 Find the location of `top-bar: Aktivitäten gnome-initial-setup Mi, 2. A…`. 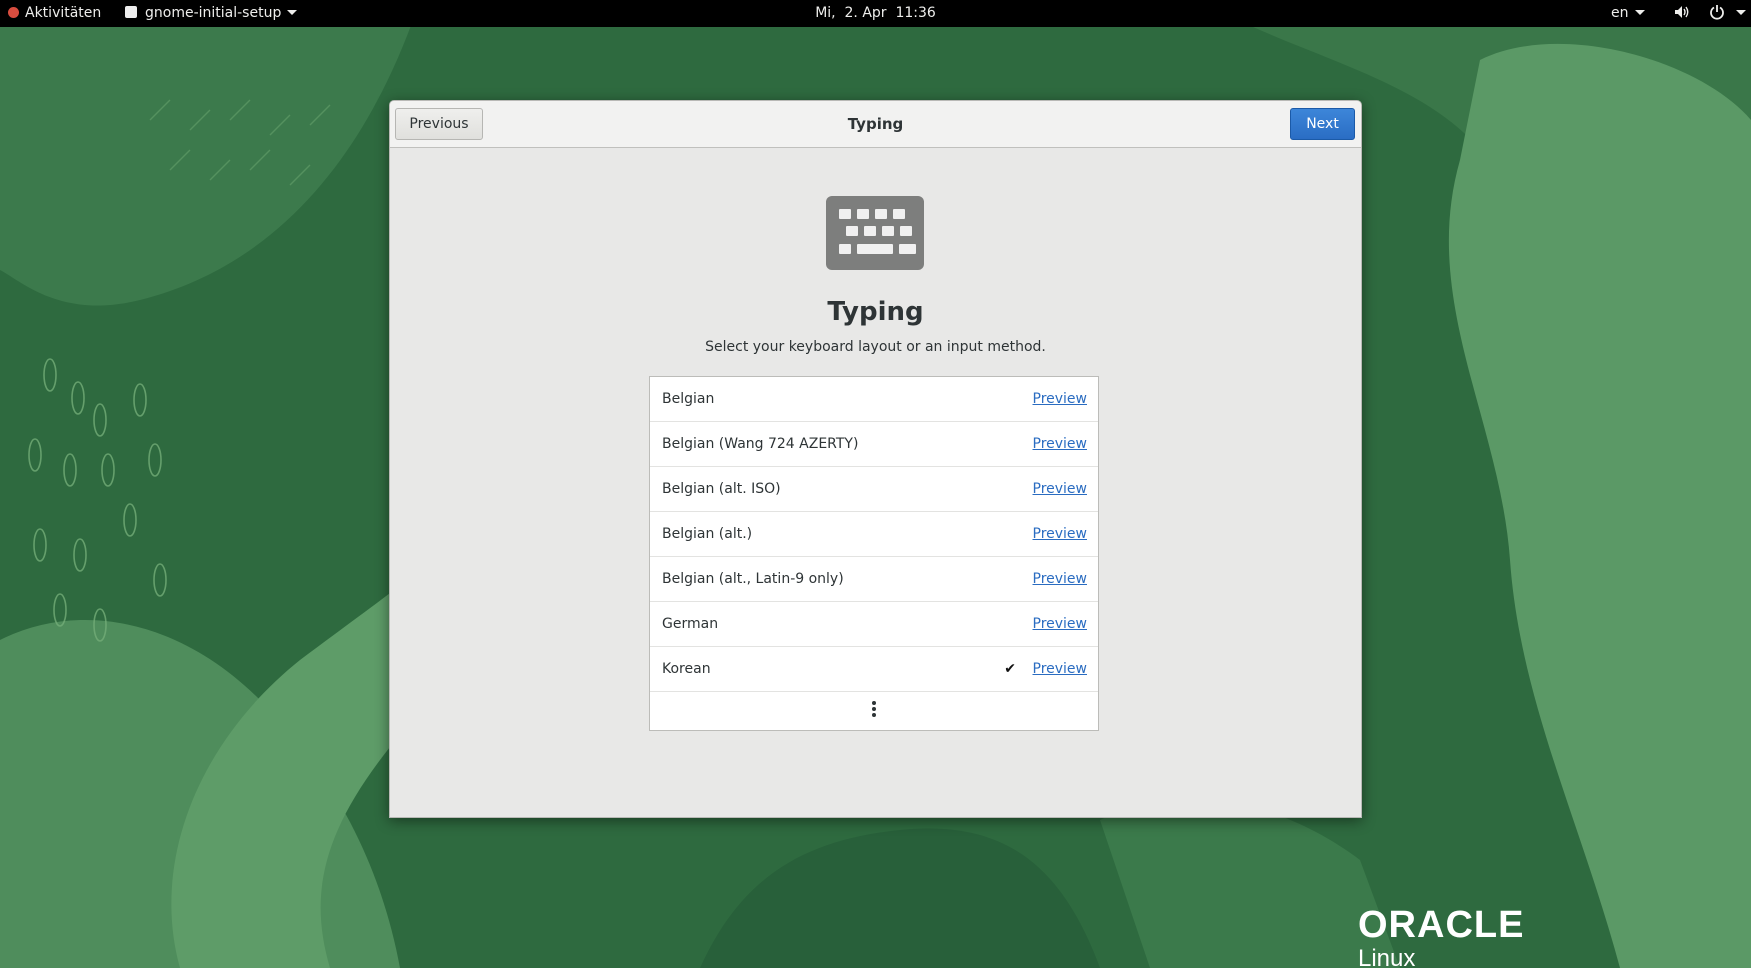

top-bar: Aktivitäten gnome-initial-setup Mi, 2. A… is located at coordinates (875, 13).